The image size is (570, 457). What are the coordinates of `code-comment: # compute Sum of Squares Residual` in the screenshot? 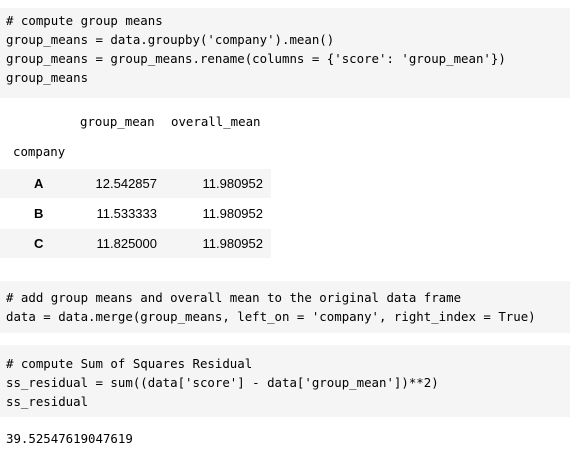 It's located at (129, 363).